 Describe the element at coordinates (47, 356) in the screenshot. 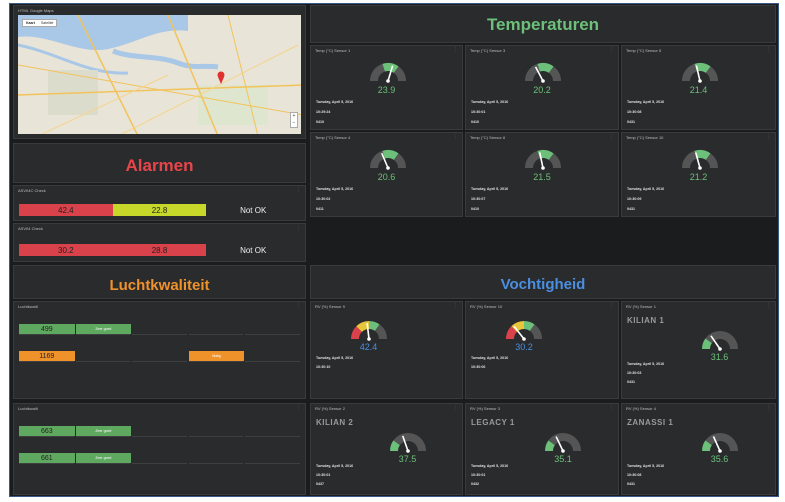

I see `lk-value: 1169` at that location.